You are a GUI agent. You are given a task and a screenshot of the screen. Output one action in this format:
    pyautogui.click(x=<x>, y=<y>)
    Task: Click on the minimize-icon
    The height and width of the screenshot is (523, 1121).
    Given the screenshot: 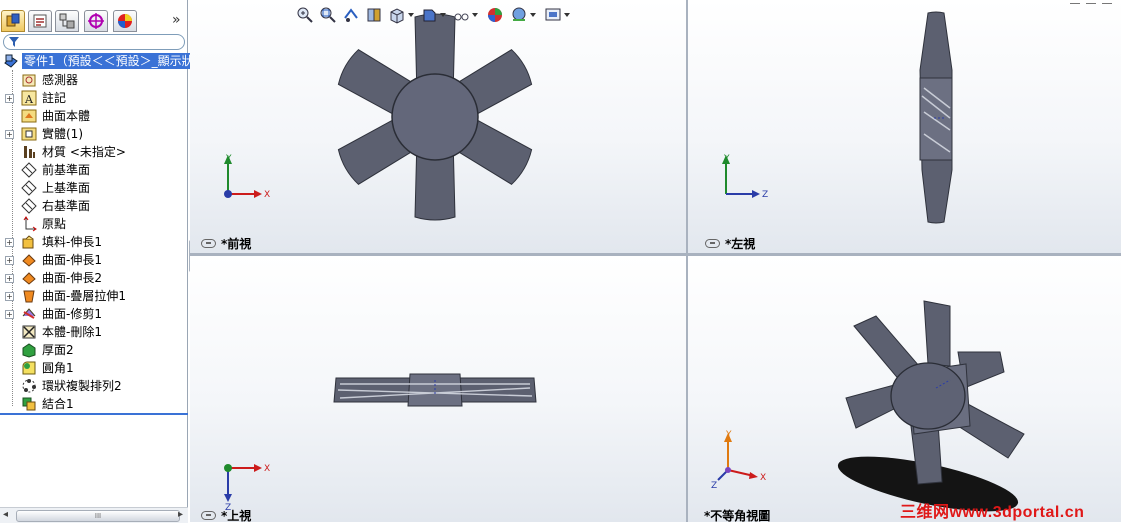 What is the action you would take?
    pyautogui.click(x=1075, y=2)
    